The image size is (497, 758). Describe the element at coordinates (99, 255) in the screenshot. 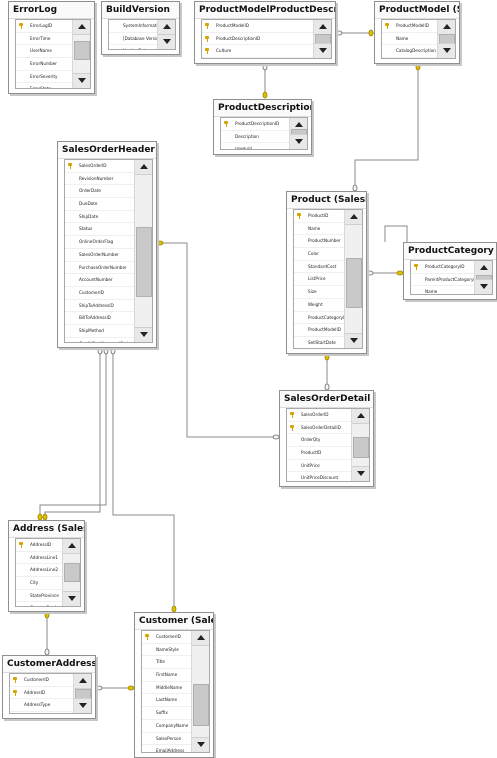

I see `column-row: SalesOrderNumber` at that location.